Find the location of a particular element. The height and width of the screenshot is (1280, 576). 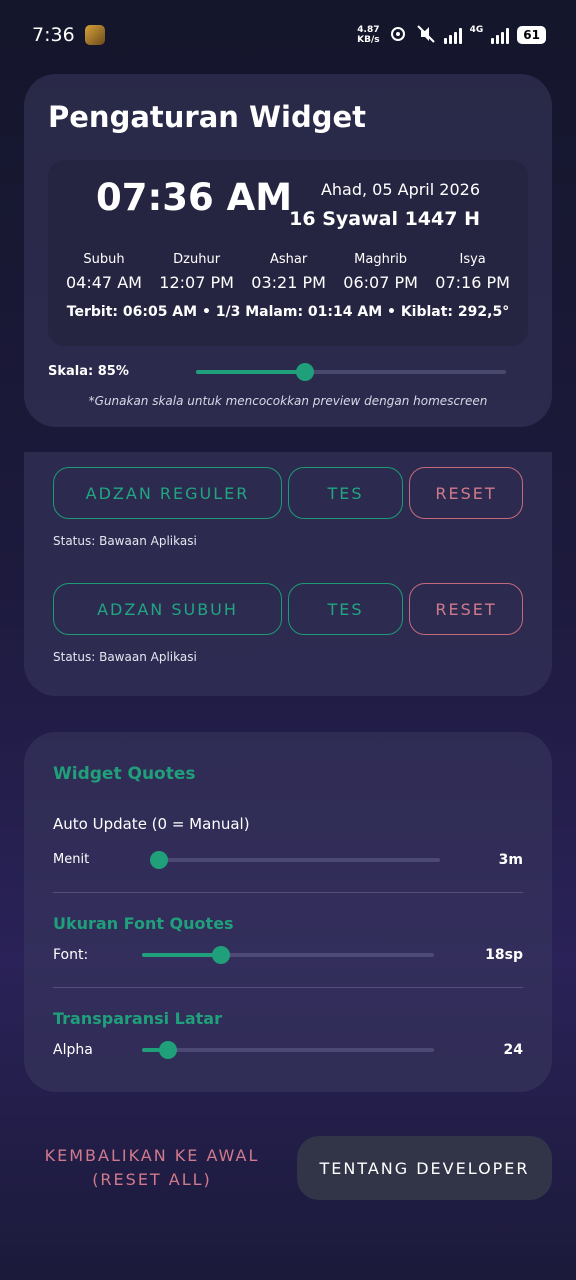

prayer-isya: Isya 07:16 PM is located at coordinates (472, 272).